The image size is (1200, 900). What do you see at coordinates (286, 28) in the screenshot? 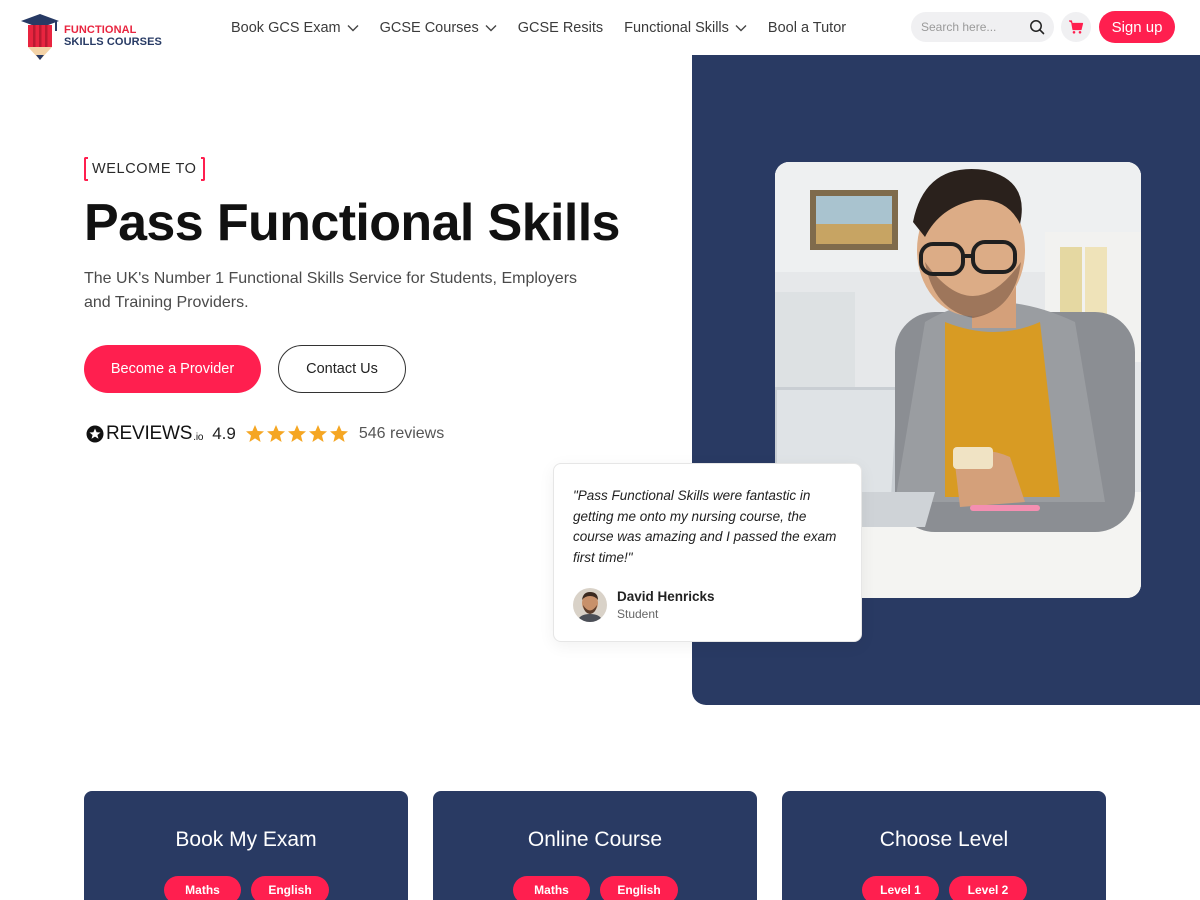
I see `nav-label: Book GCS Exam` at bounding box center [286, 28].